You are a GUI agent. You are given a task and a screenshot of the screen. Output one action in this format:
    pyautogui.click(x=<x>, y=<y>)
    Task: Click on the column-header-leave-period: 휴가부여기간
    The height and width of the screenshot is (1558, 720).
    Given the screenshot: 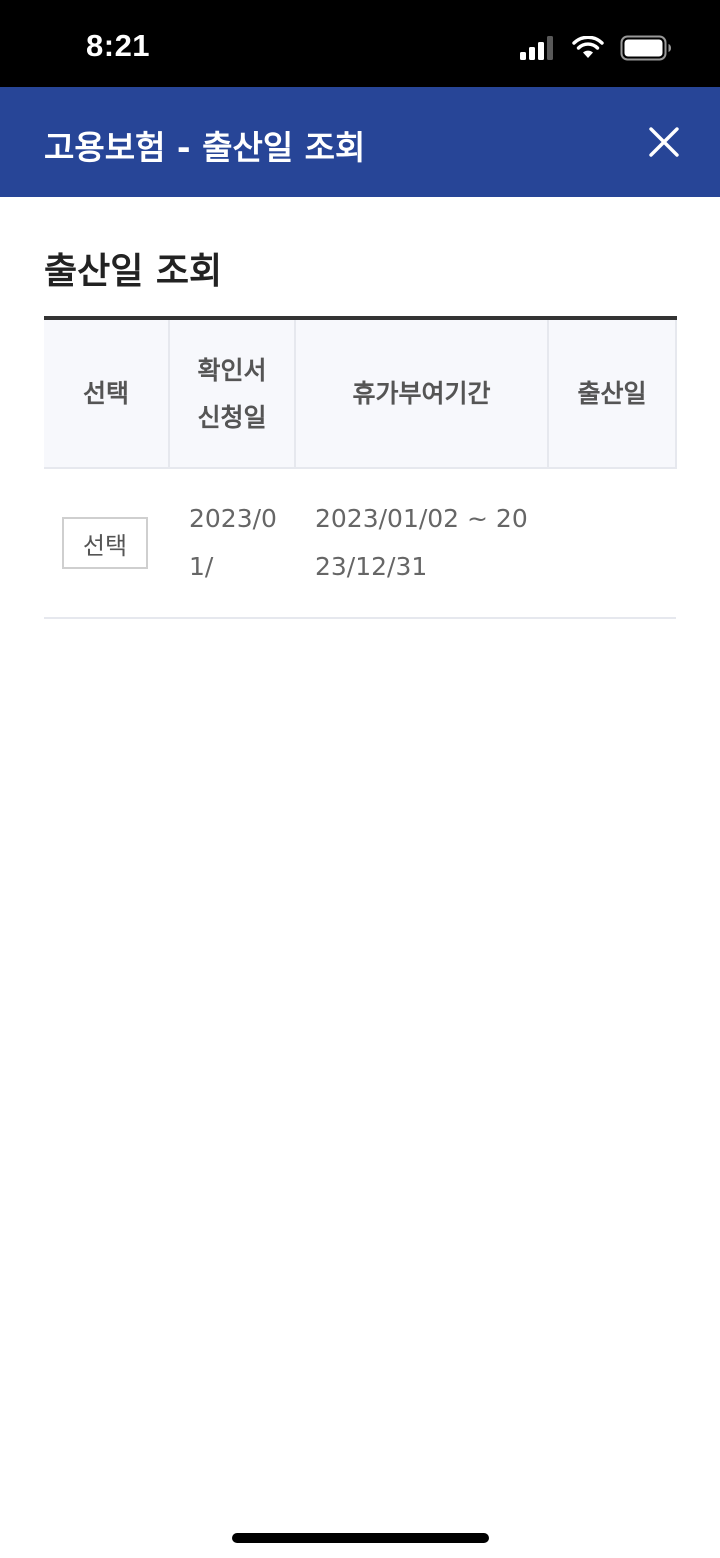 What is the action you would take?
    pyautogui.click(x=422, y=393)
    